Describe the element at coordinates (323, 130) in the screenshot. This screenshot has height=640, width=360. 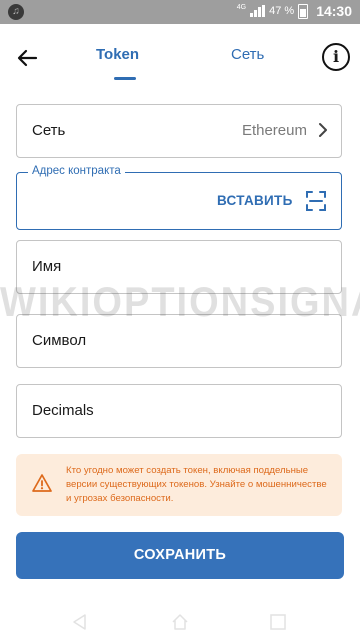
I see `chevron-right-icon` at that location.